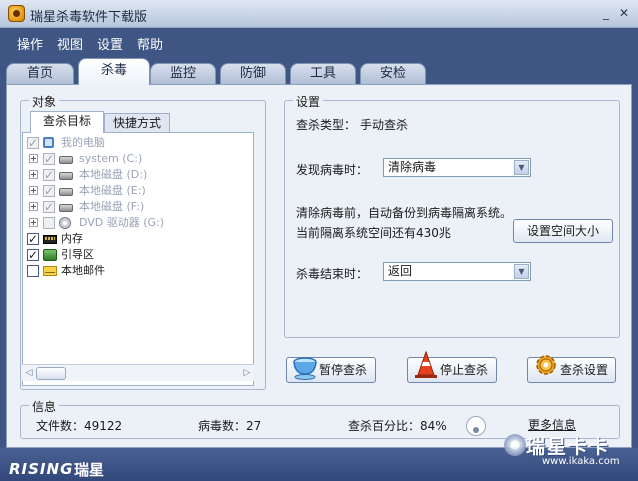 The width and height of the screenshot is (638, 481). I want to click on tree-item-boot-sector: 引导区, so click(127, 255).